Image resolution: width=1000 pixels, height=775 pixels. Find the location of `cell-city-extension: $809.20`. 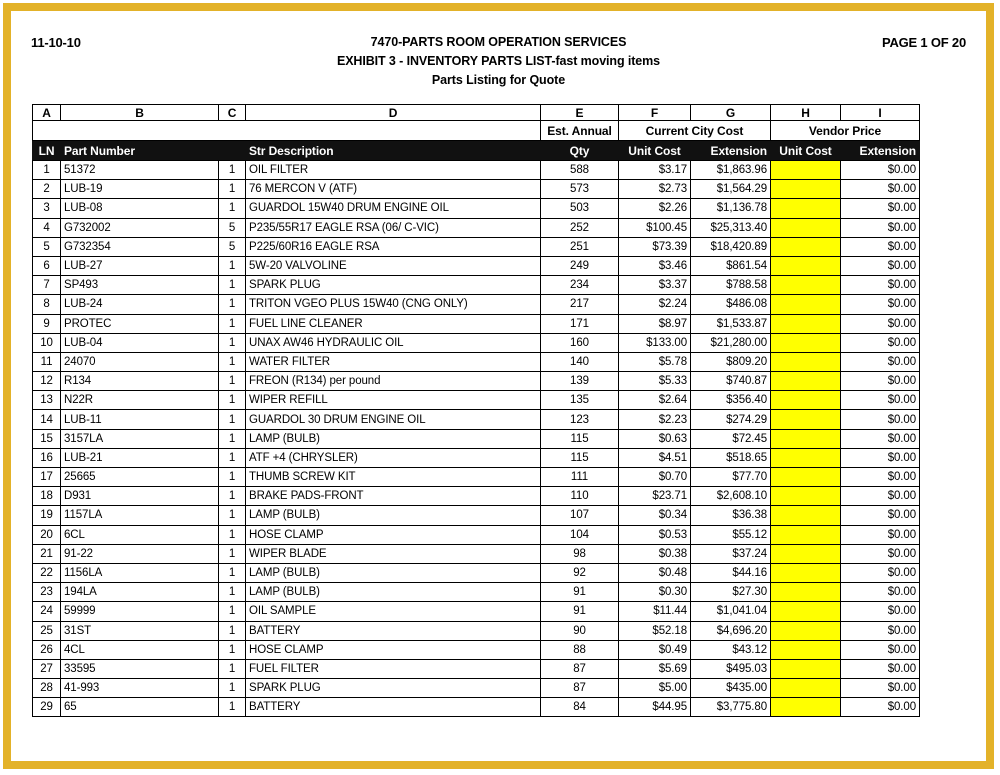

cell-city-extension: $809.20 is located at coordinates (730, 362).